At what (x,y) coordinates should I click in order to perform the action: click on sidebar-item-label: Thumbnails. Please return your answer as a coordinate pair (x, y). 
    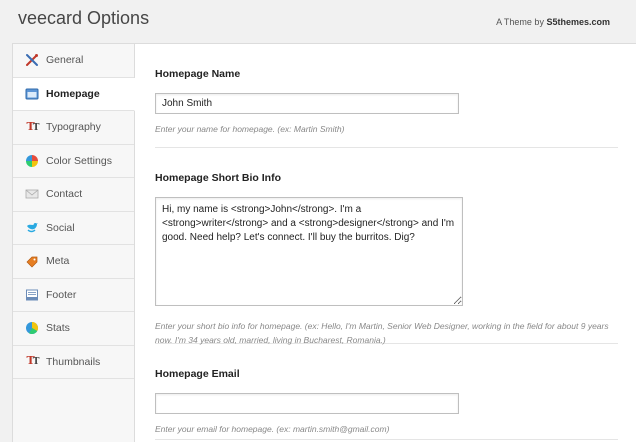
    Looking at the image, I should click on (73, 361).